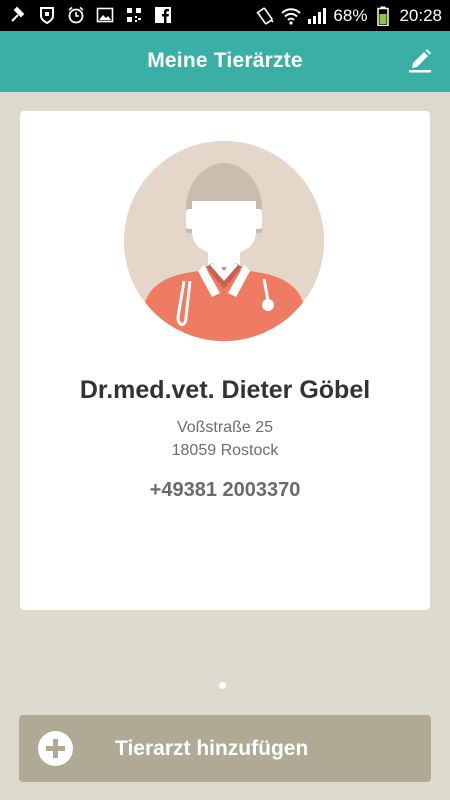 This screenshot has width=450, height=800. What do you see at coordinates (225, 15) in the screenshot?
I see `status-bar: 68% 20:28` at bounding box center [225, 15].